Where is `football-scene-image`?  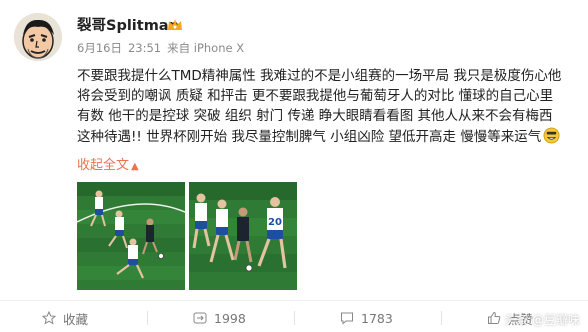
football-scene-image is located at coordinates (131, 236).